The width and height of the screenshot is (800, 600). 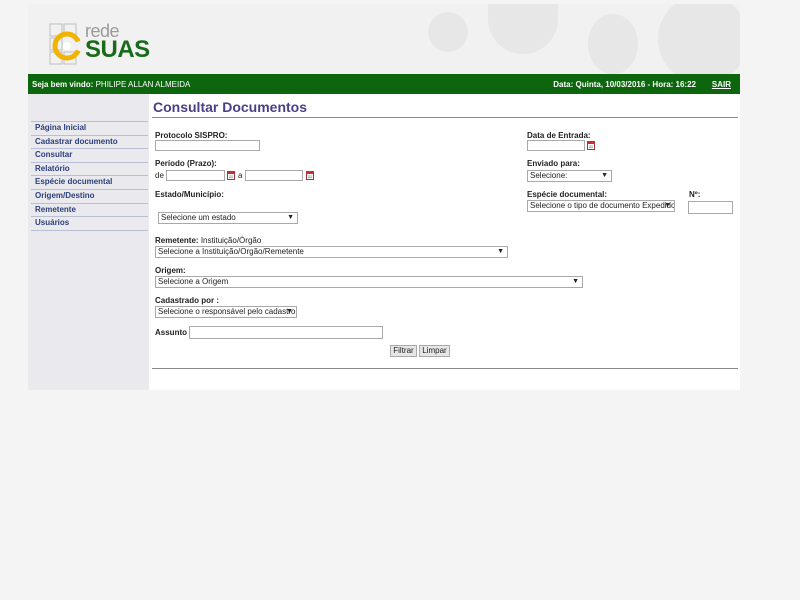 What do you see at coordinates (710, 207) in the screenshot?
I see `numero-input` at bounding box center [710, 207].